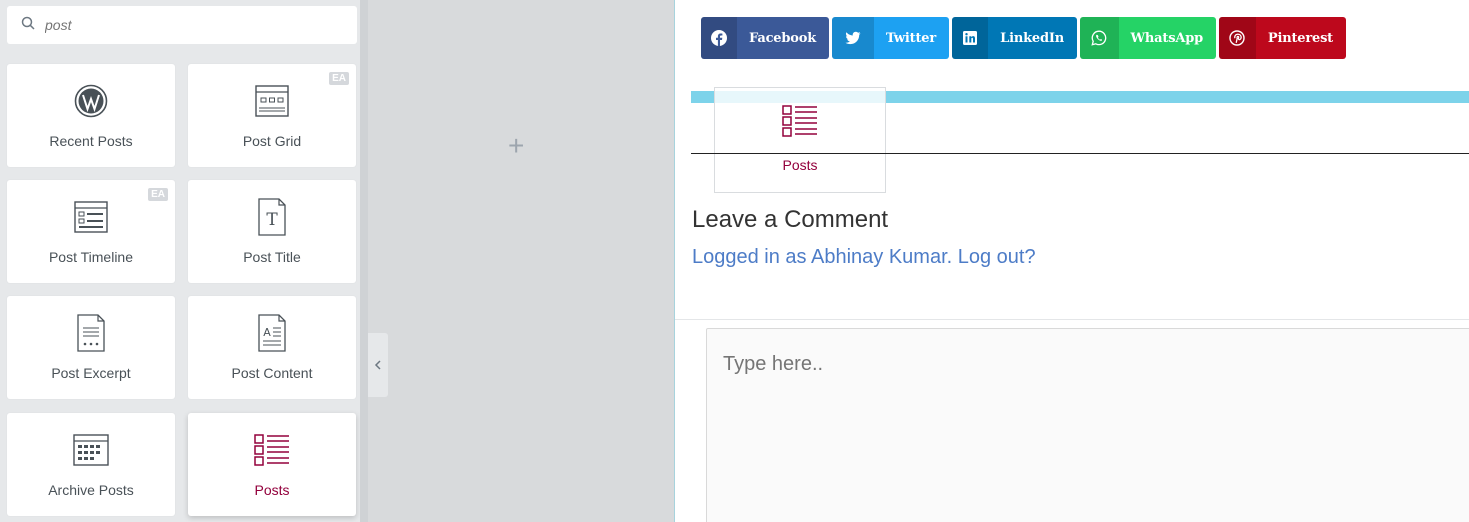 The width and height of the screenshot is (1469, 522). What do you see at coordinates (800, 165) in the screenshot?
I see `dragged-widget-label: Posts` at bounding box center [800, 165].